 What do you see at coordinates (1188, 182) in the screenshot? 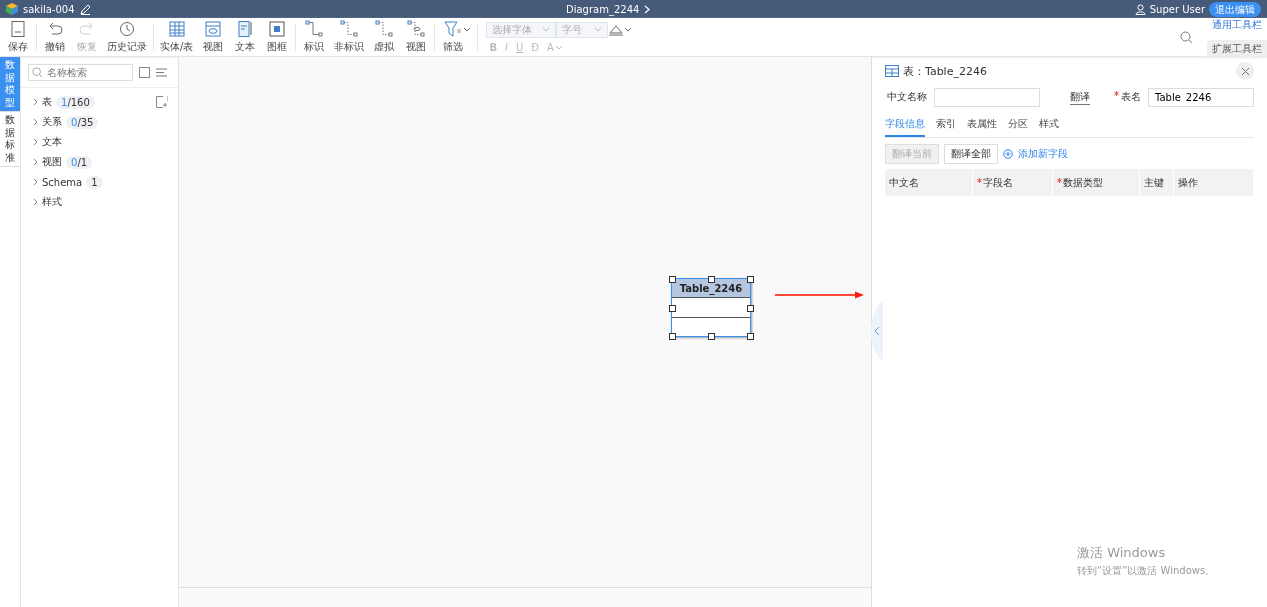
I see `column-header: 操作` at bounding box center [1188, 182].